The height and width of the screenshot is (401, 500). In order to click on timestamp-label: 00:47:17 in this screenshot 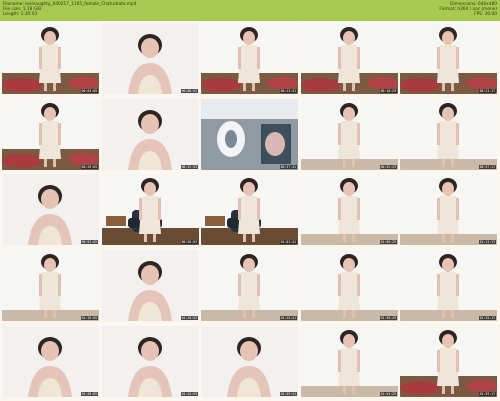, I will do `click(487, 167)`.